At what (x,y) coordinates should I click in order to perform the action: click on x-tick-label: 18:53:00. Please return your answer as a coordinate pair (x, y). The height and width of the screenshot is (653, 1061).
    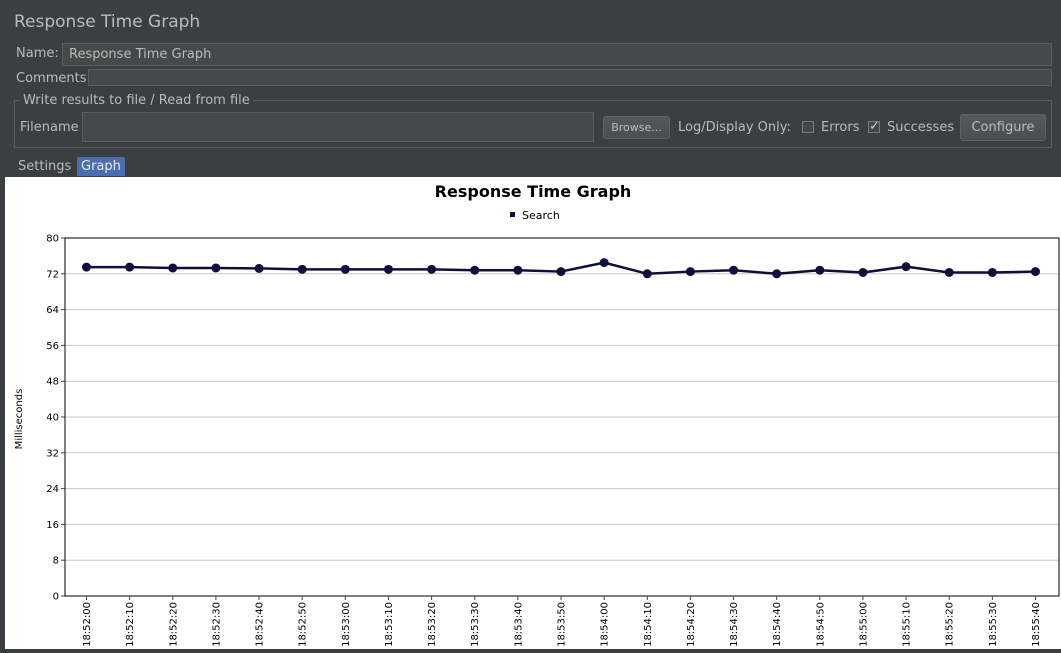
    Looking at the image, I should click on (346, 624).